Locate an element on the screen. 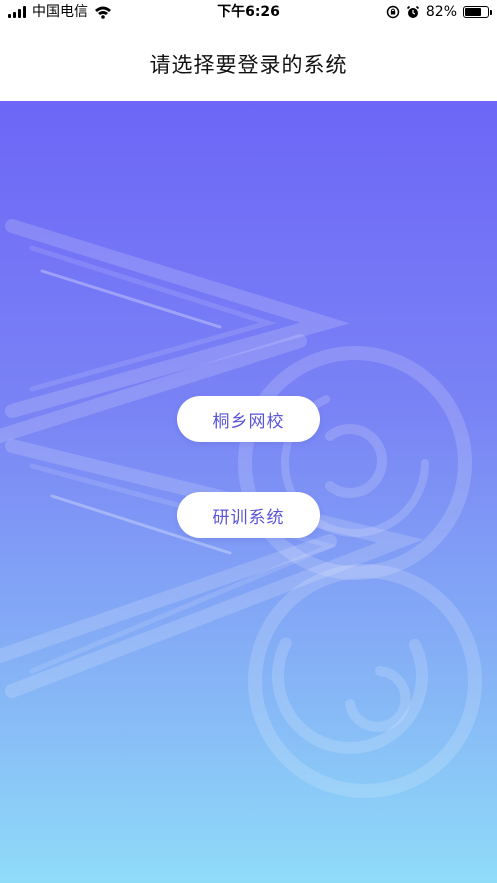 The image size is (497, 883). system-button-tongxiang-school: 桐乡网校 is located at coordinates (248, 419).